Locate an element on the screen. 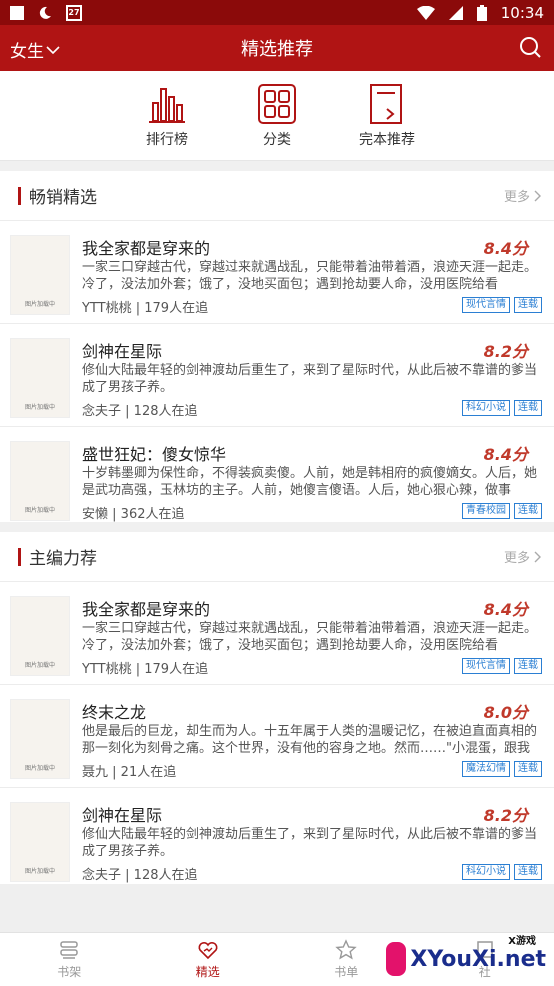 The image size is (554, 986). watermark-small-text: X游戏 is located at coordinates (522, 941).